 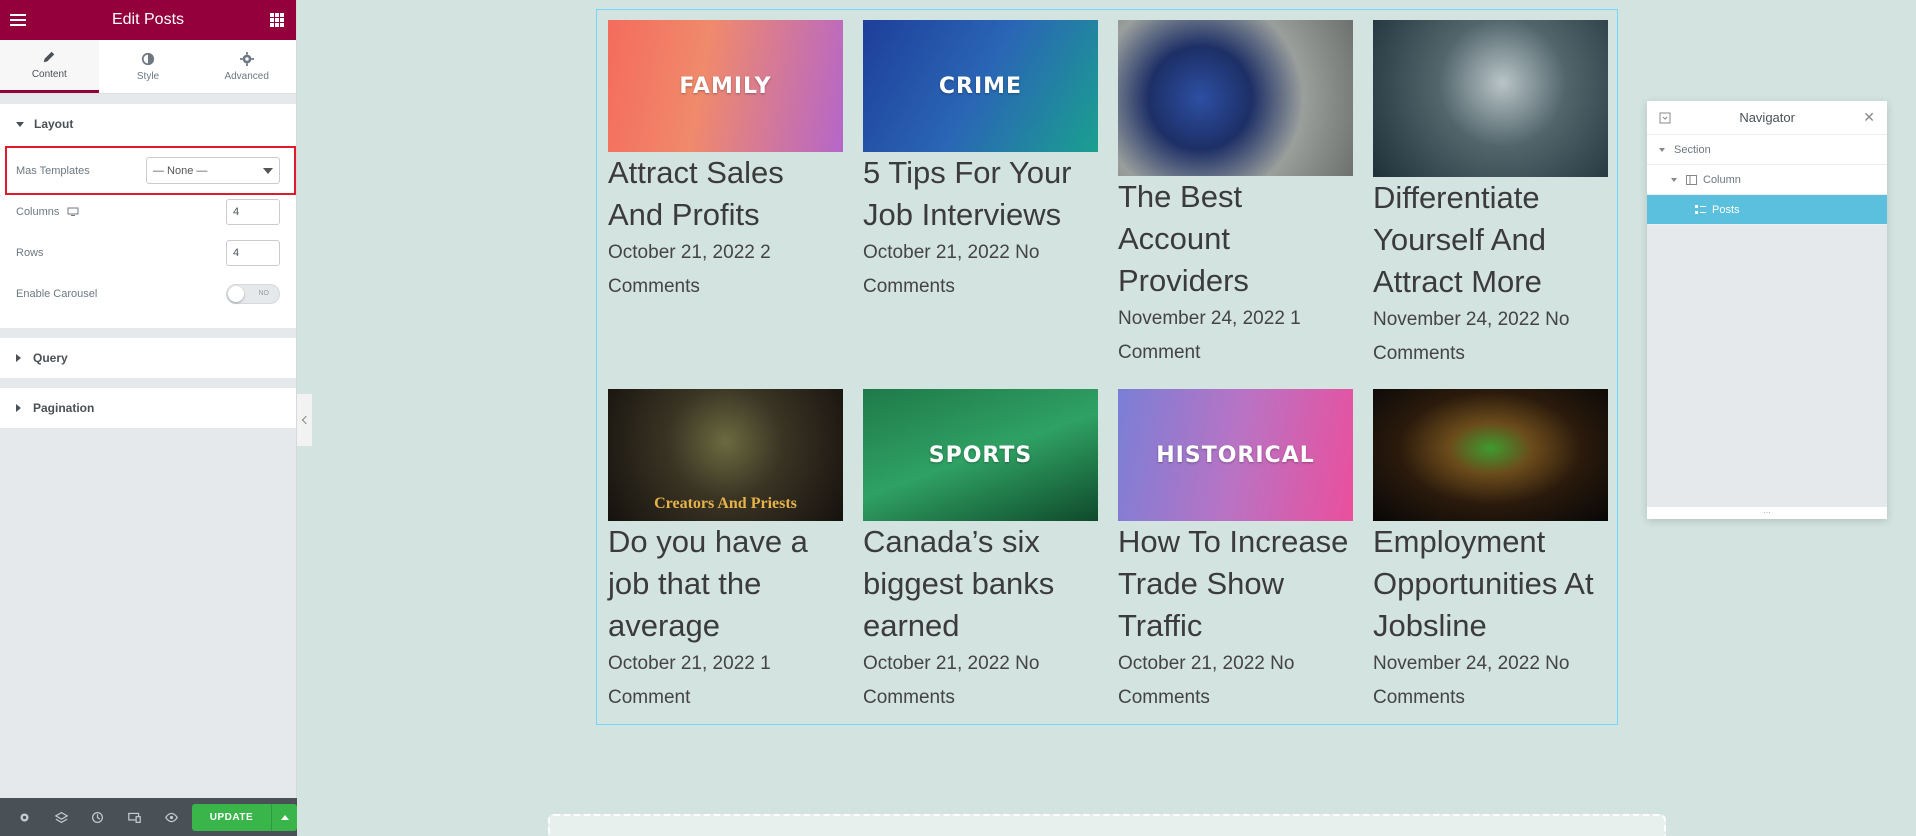 I want to click on tab-advanced: Advanced, so click(x=246, y=66).